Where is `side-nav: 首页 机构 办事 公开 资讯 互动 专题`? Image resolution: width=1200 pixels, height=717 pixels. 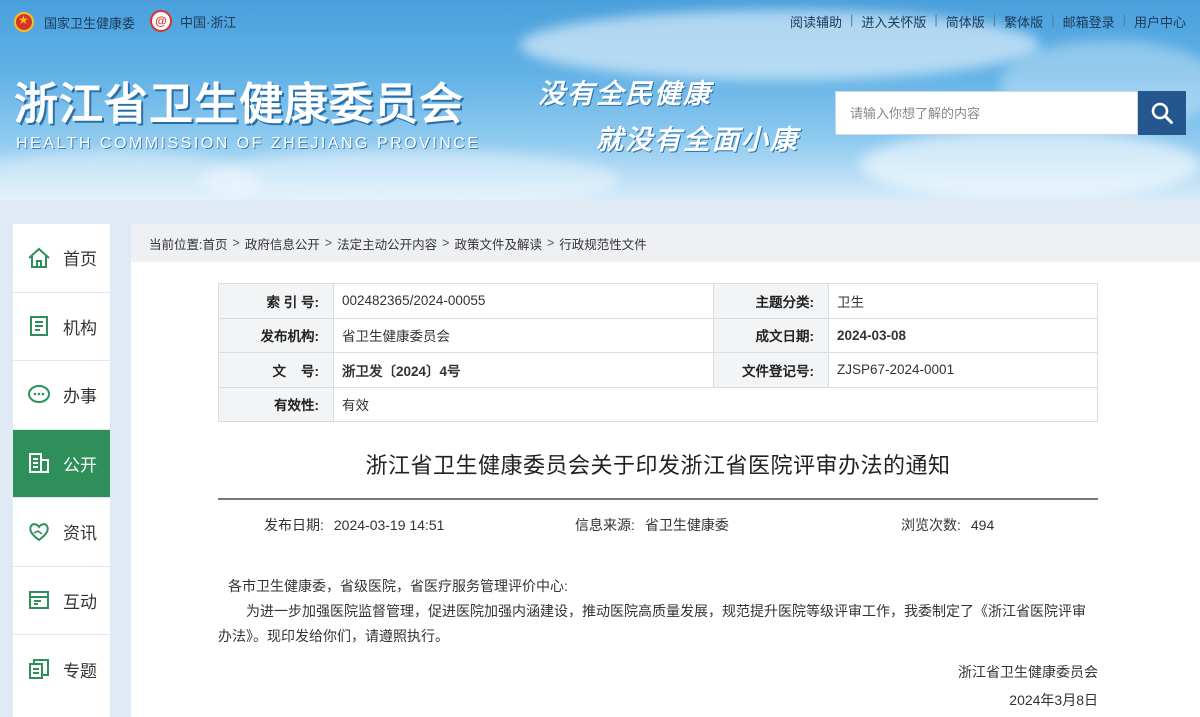
side-nav: 首页 机构 办事 公开 资讯 互动 专题 is located at coordinates (61, 470).